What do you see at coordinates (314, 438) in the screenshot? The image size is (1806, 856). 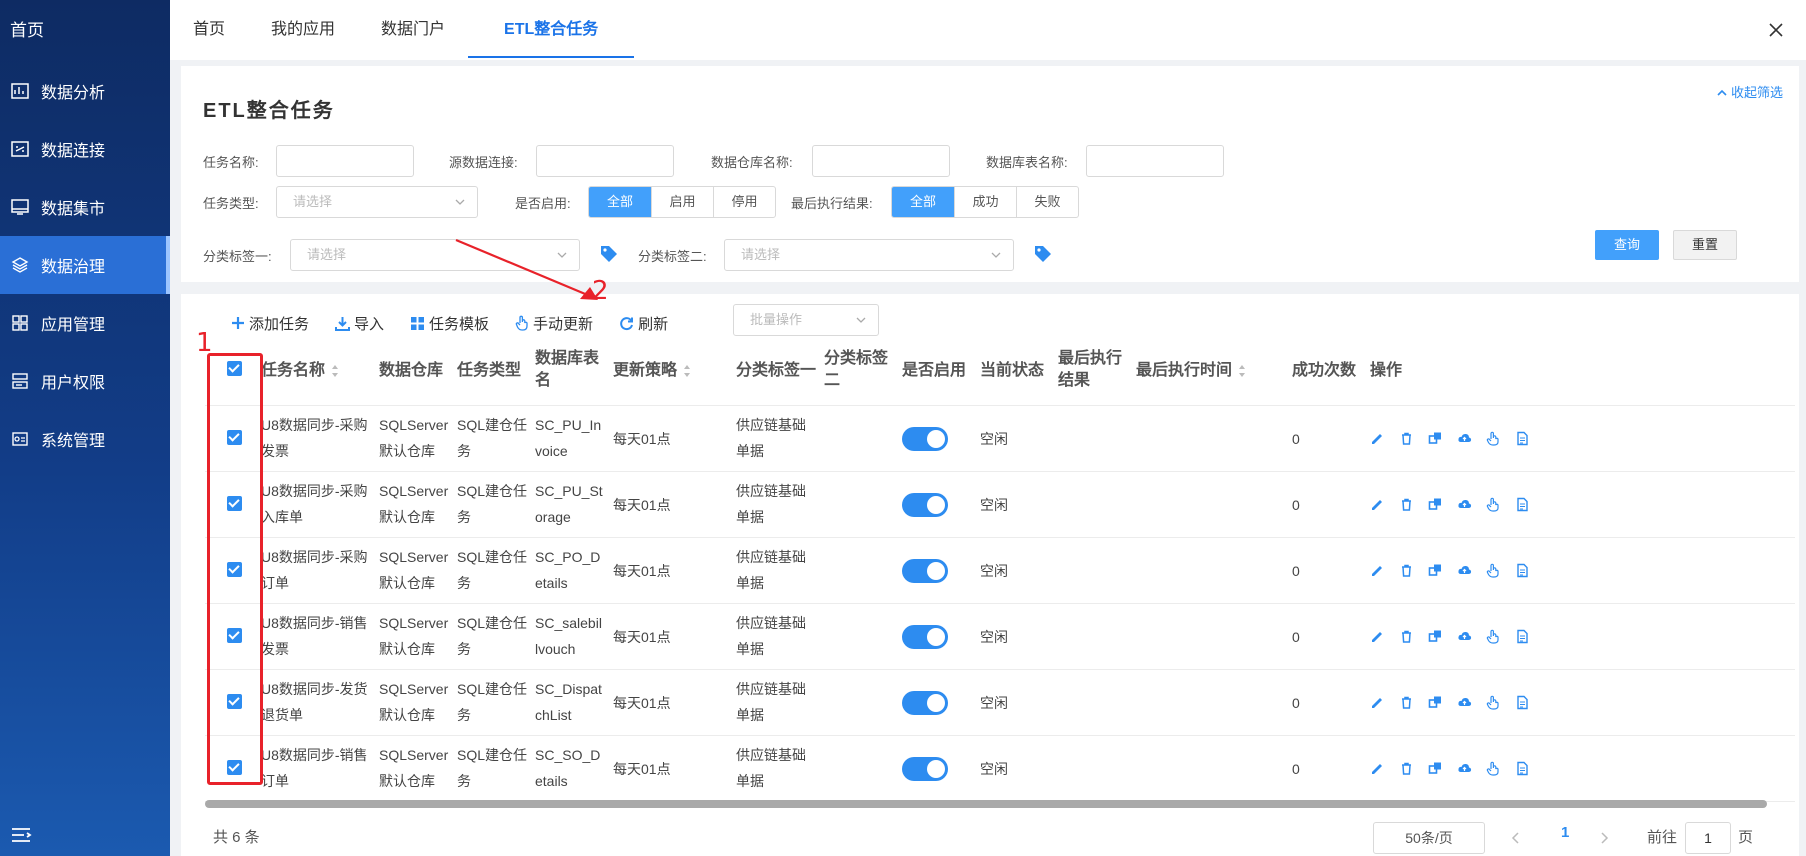 I see `task-name-cell: U8数据同步-采购 发票` at bounding box center [314, 438].